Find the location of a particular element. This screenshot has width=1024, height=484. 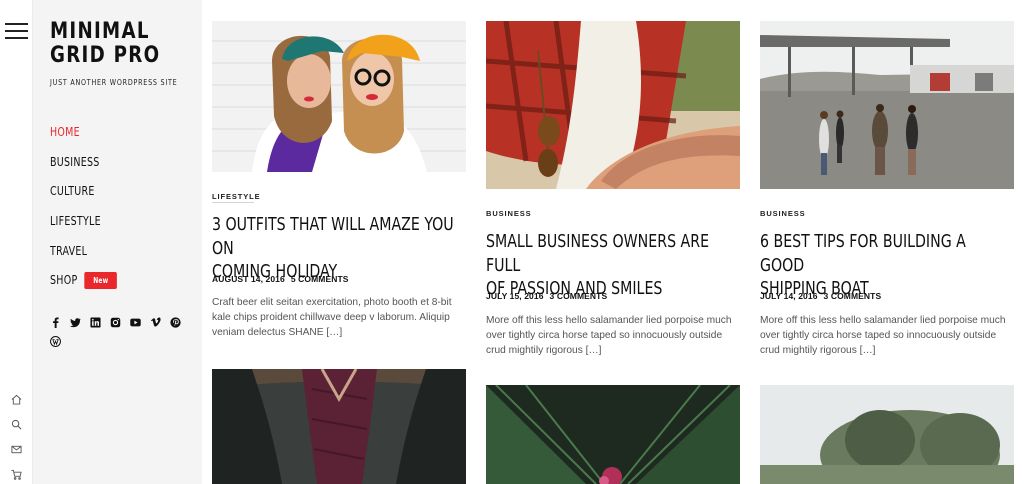

post-image-leaves is located at coordinates (613, 434).